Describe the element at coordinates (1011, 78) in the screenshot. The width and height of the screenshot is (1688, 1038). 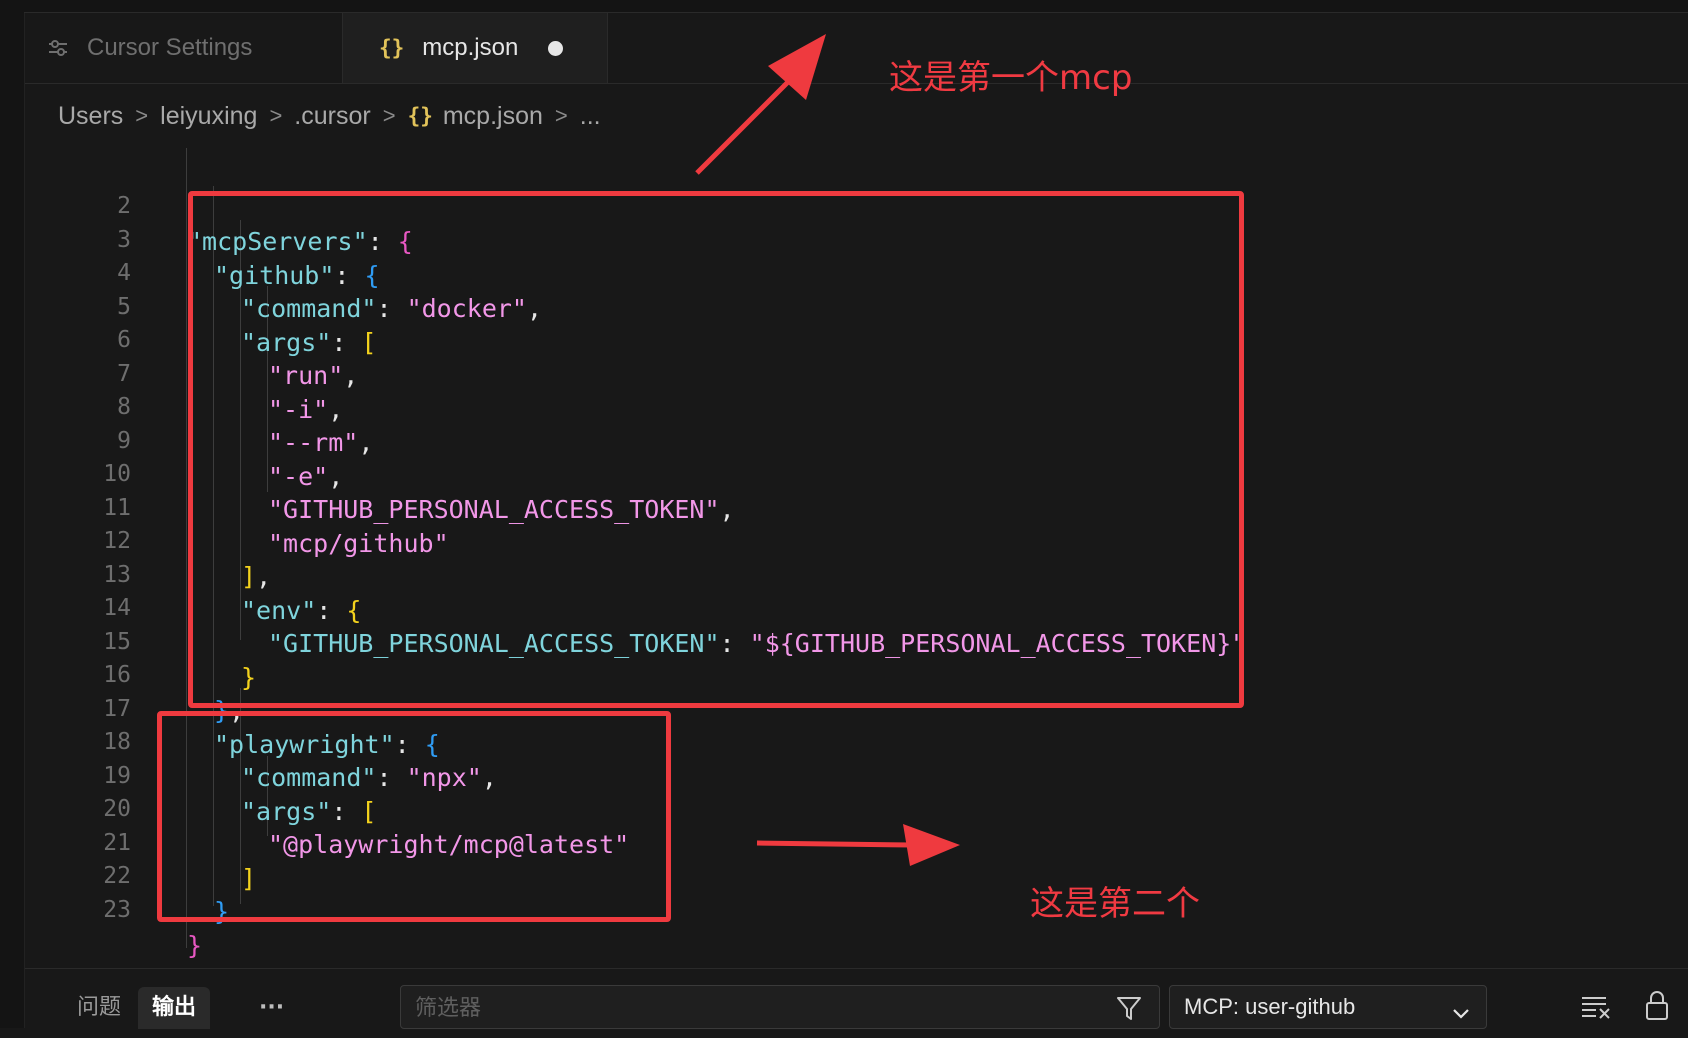
I see `annotation-label-first: 这是第一个mcp` at that location.